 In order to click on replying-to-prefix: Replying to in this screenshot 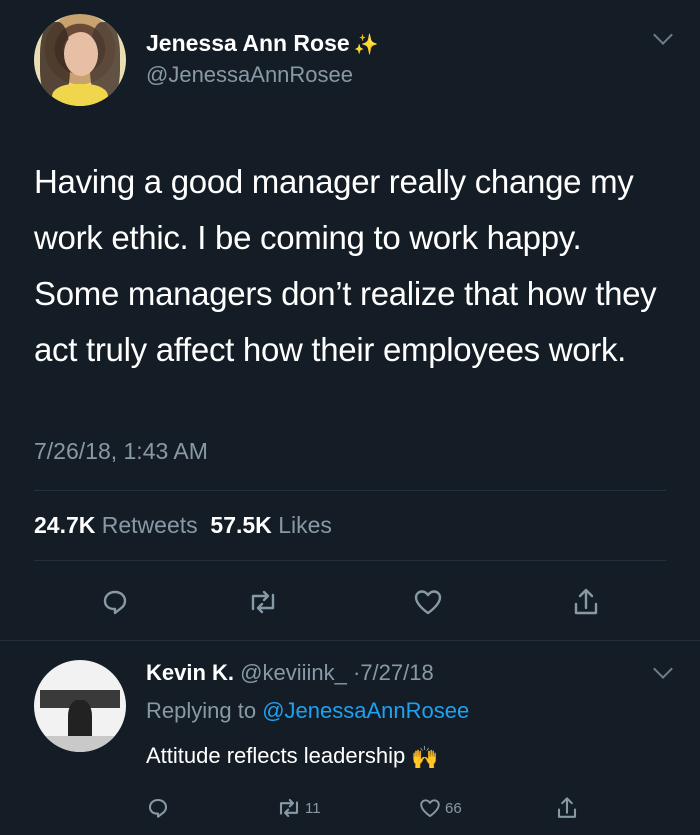, I will do `click(201, 710)`.